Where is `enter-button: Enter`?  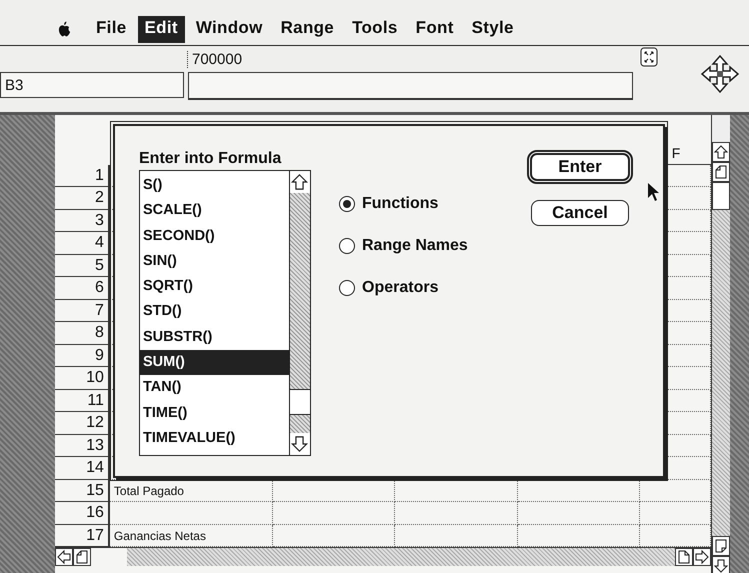 enter-button: Enter is located at coordinates (580, 167).